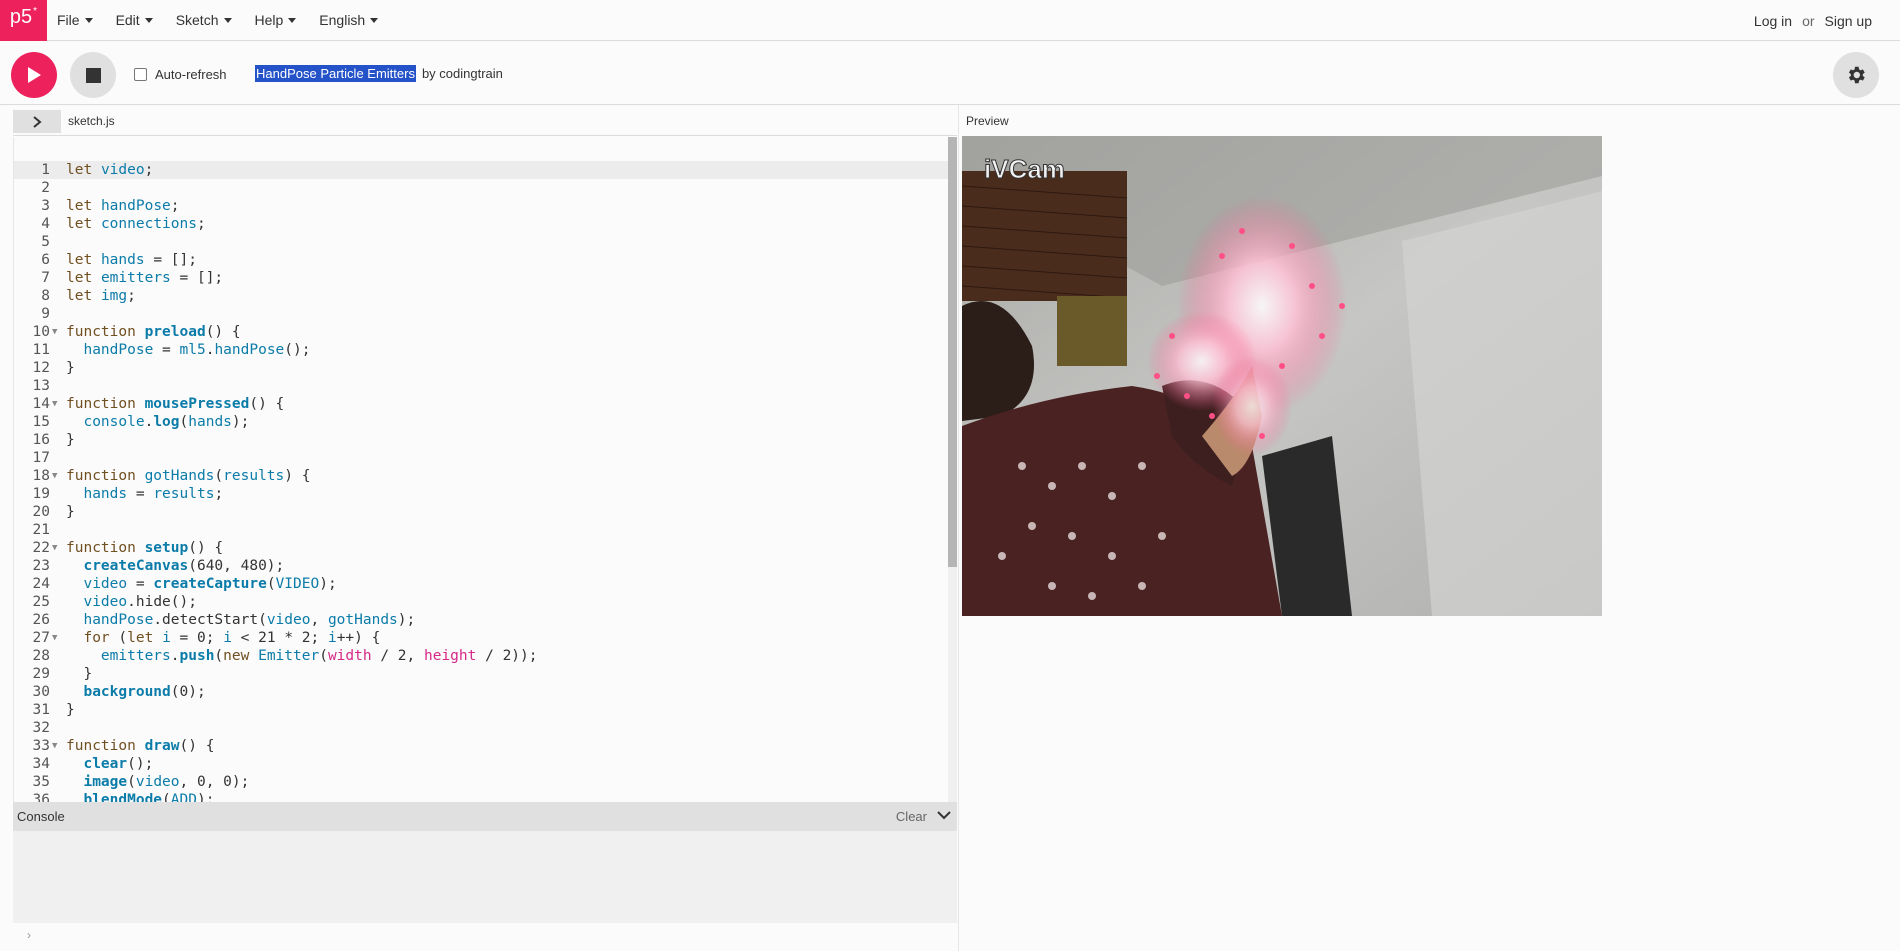  What do you see at coordinates (481, 566) in the screenshot?
I see `code-line: 23 createCanvas(640, 480);` at bounding box center [481, 566].